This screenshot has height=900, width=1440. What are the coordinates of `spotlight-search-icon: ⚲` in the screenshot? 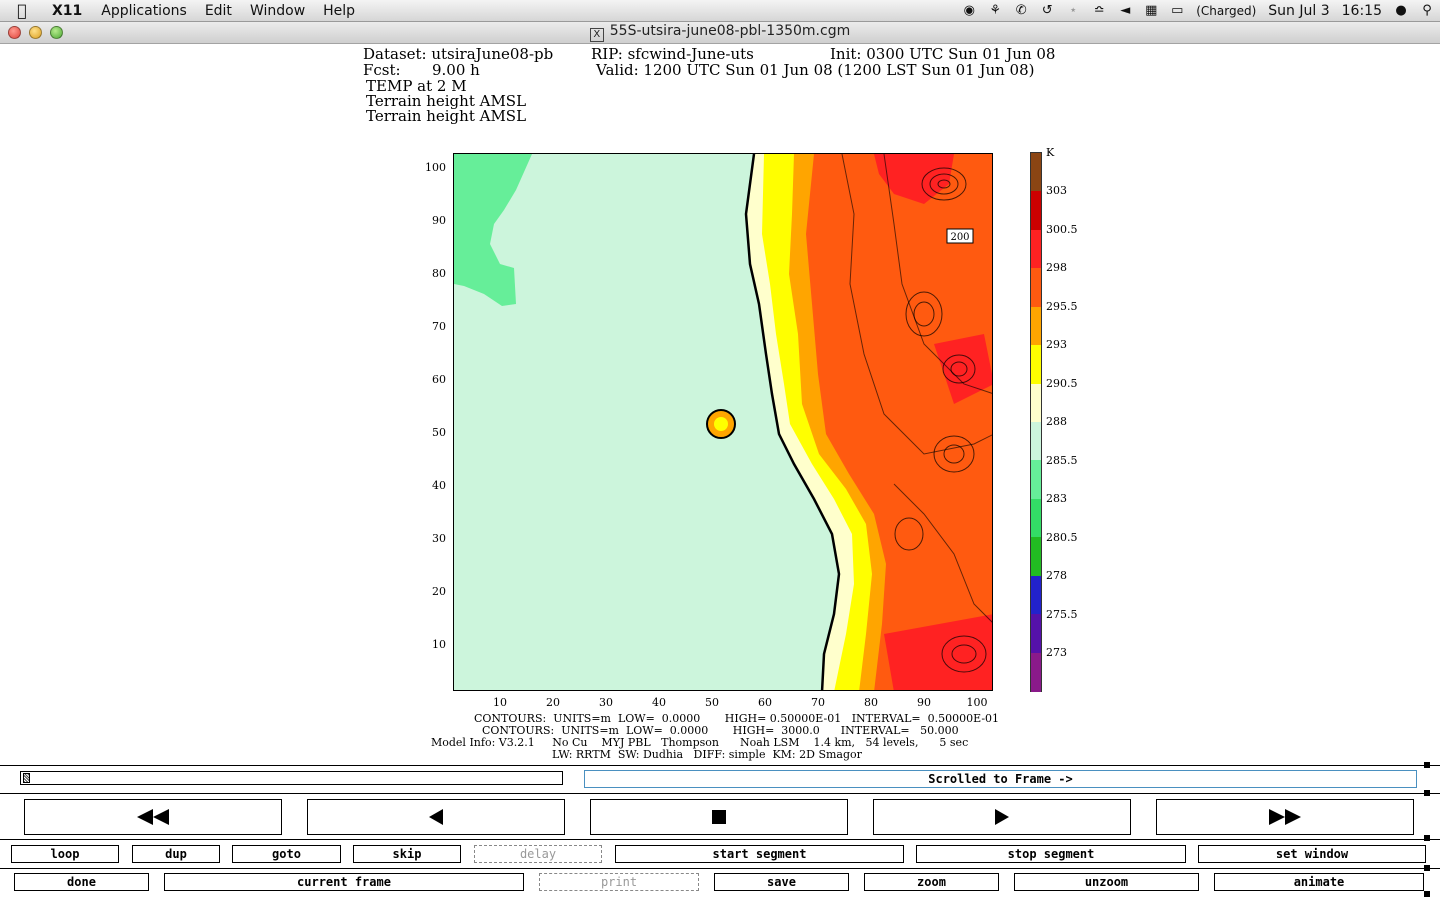 It's located at (1427, 10).